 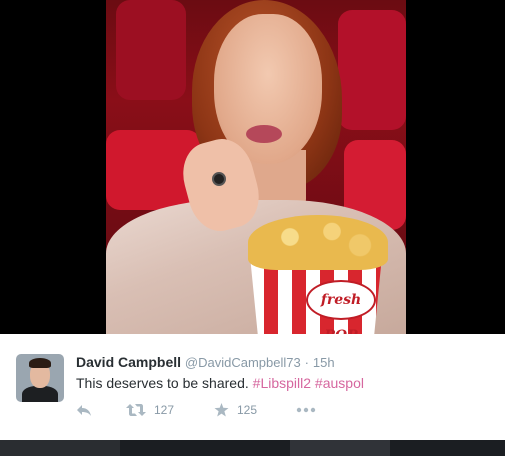 I want to click on ring, so click(x=219, y=179).